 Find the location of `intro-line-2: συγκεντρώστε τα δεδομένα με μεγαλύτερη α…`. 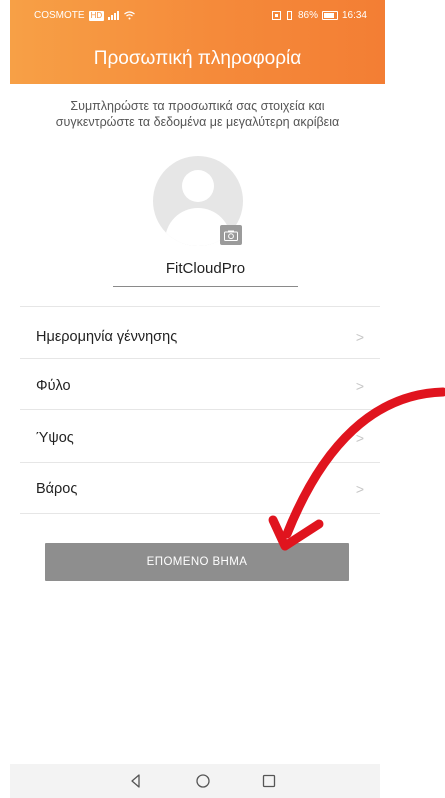

intro-line-2: συγκεντρώστε τα δεδομένα με μεγαλύτερη α… is located at coordinates (197, 122).